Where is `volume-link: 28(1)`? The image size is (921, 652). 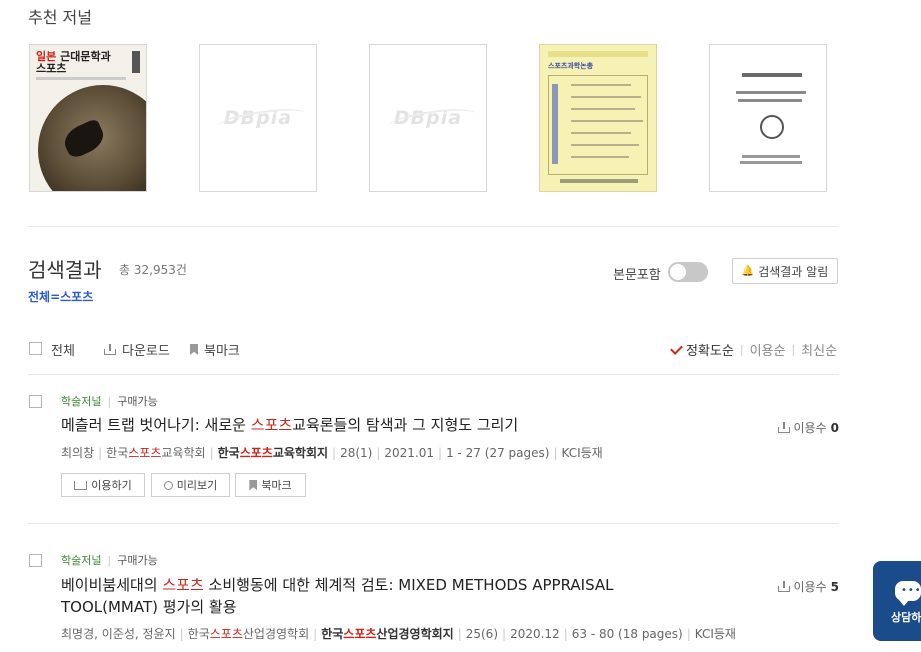 volume-link: 28(1) is located at coordinates (356, 453).